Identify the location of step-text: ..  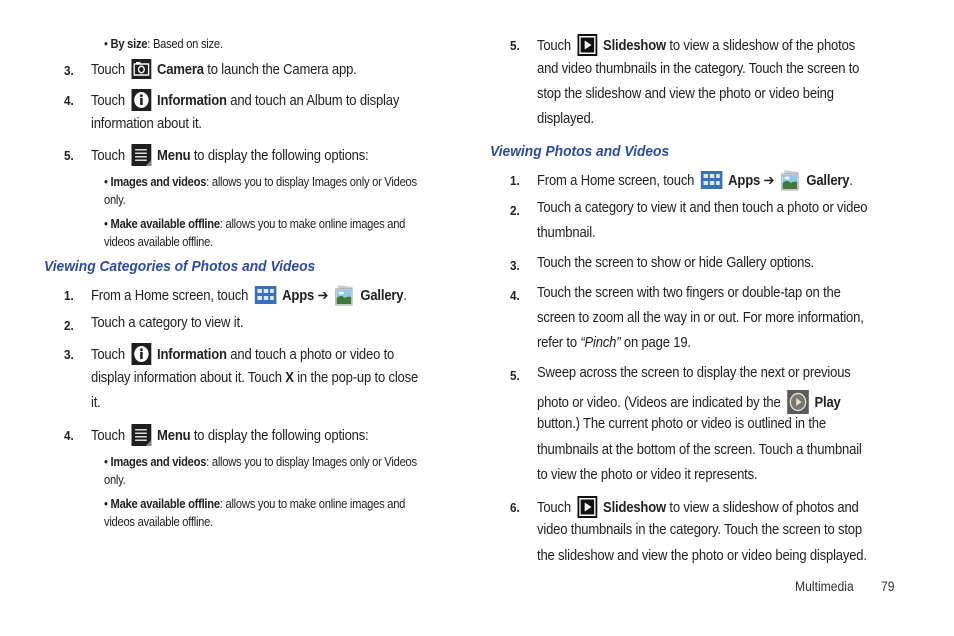
(851, 180).